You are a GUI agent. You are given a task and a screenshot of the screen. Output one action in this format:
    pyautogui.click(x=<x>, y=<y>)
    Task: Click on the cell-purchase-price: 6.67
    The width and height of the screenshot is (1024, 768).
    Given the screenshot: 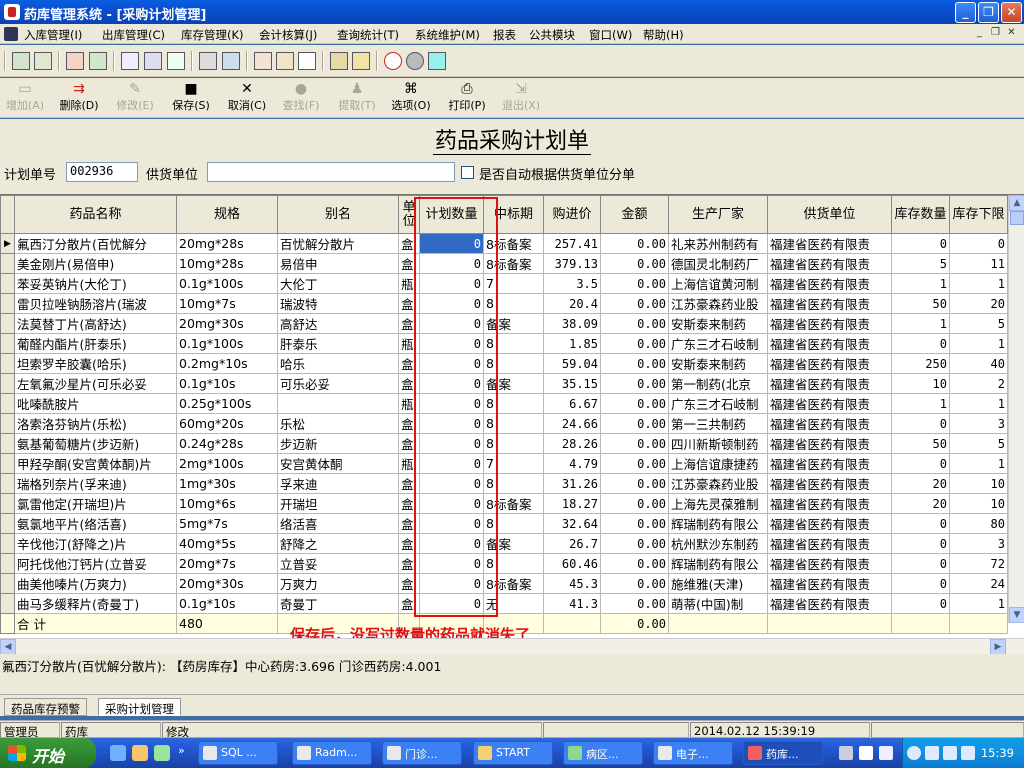 What is the action you would take?
    pyautogui.click(x=572, y=403)
    